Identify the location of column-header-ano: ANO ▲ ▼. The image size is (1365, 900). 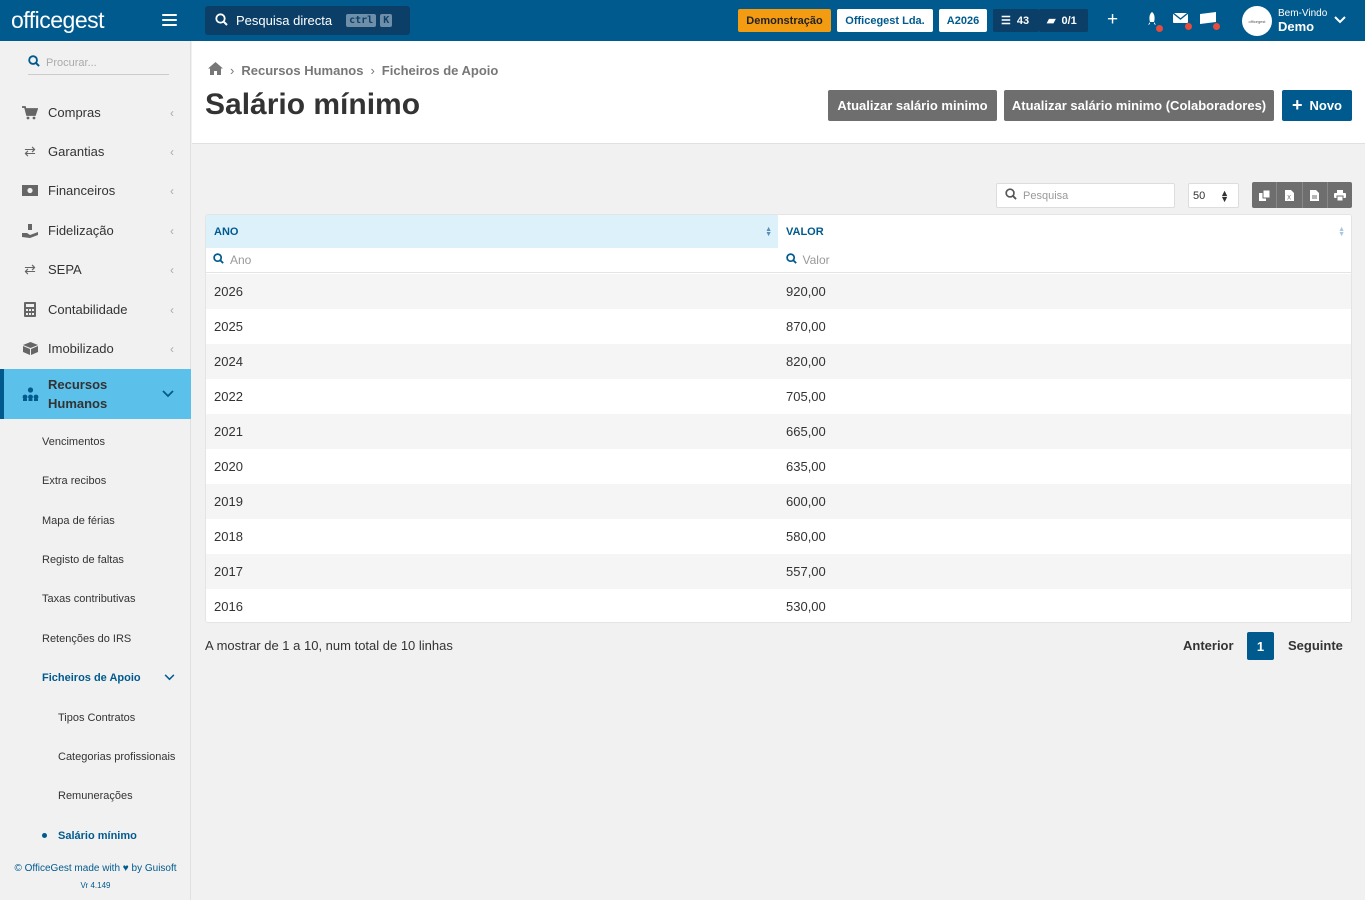
(492, 231).